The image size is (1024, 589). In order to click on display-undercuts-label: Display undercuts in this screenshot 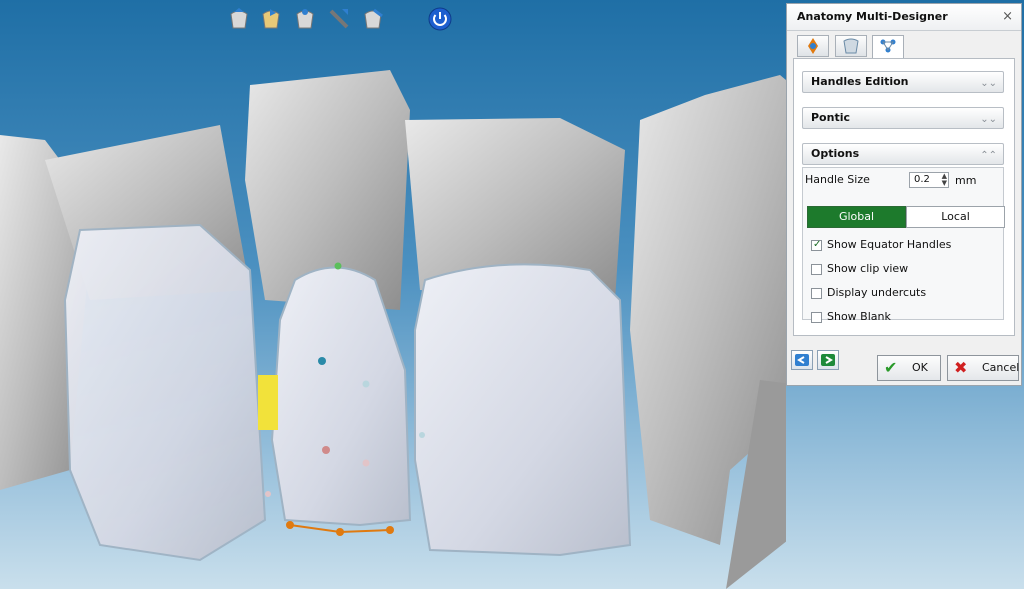, I will do `click(877, 292)`.